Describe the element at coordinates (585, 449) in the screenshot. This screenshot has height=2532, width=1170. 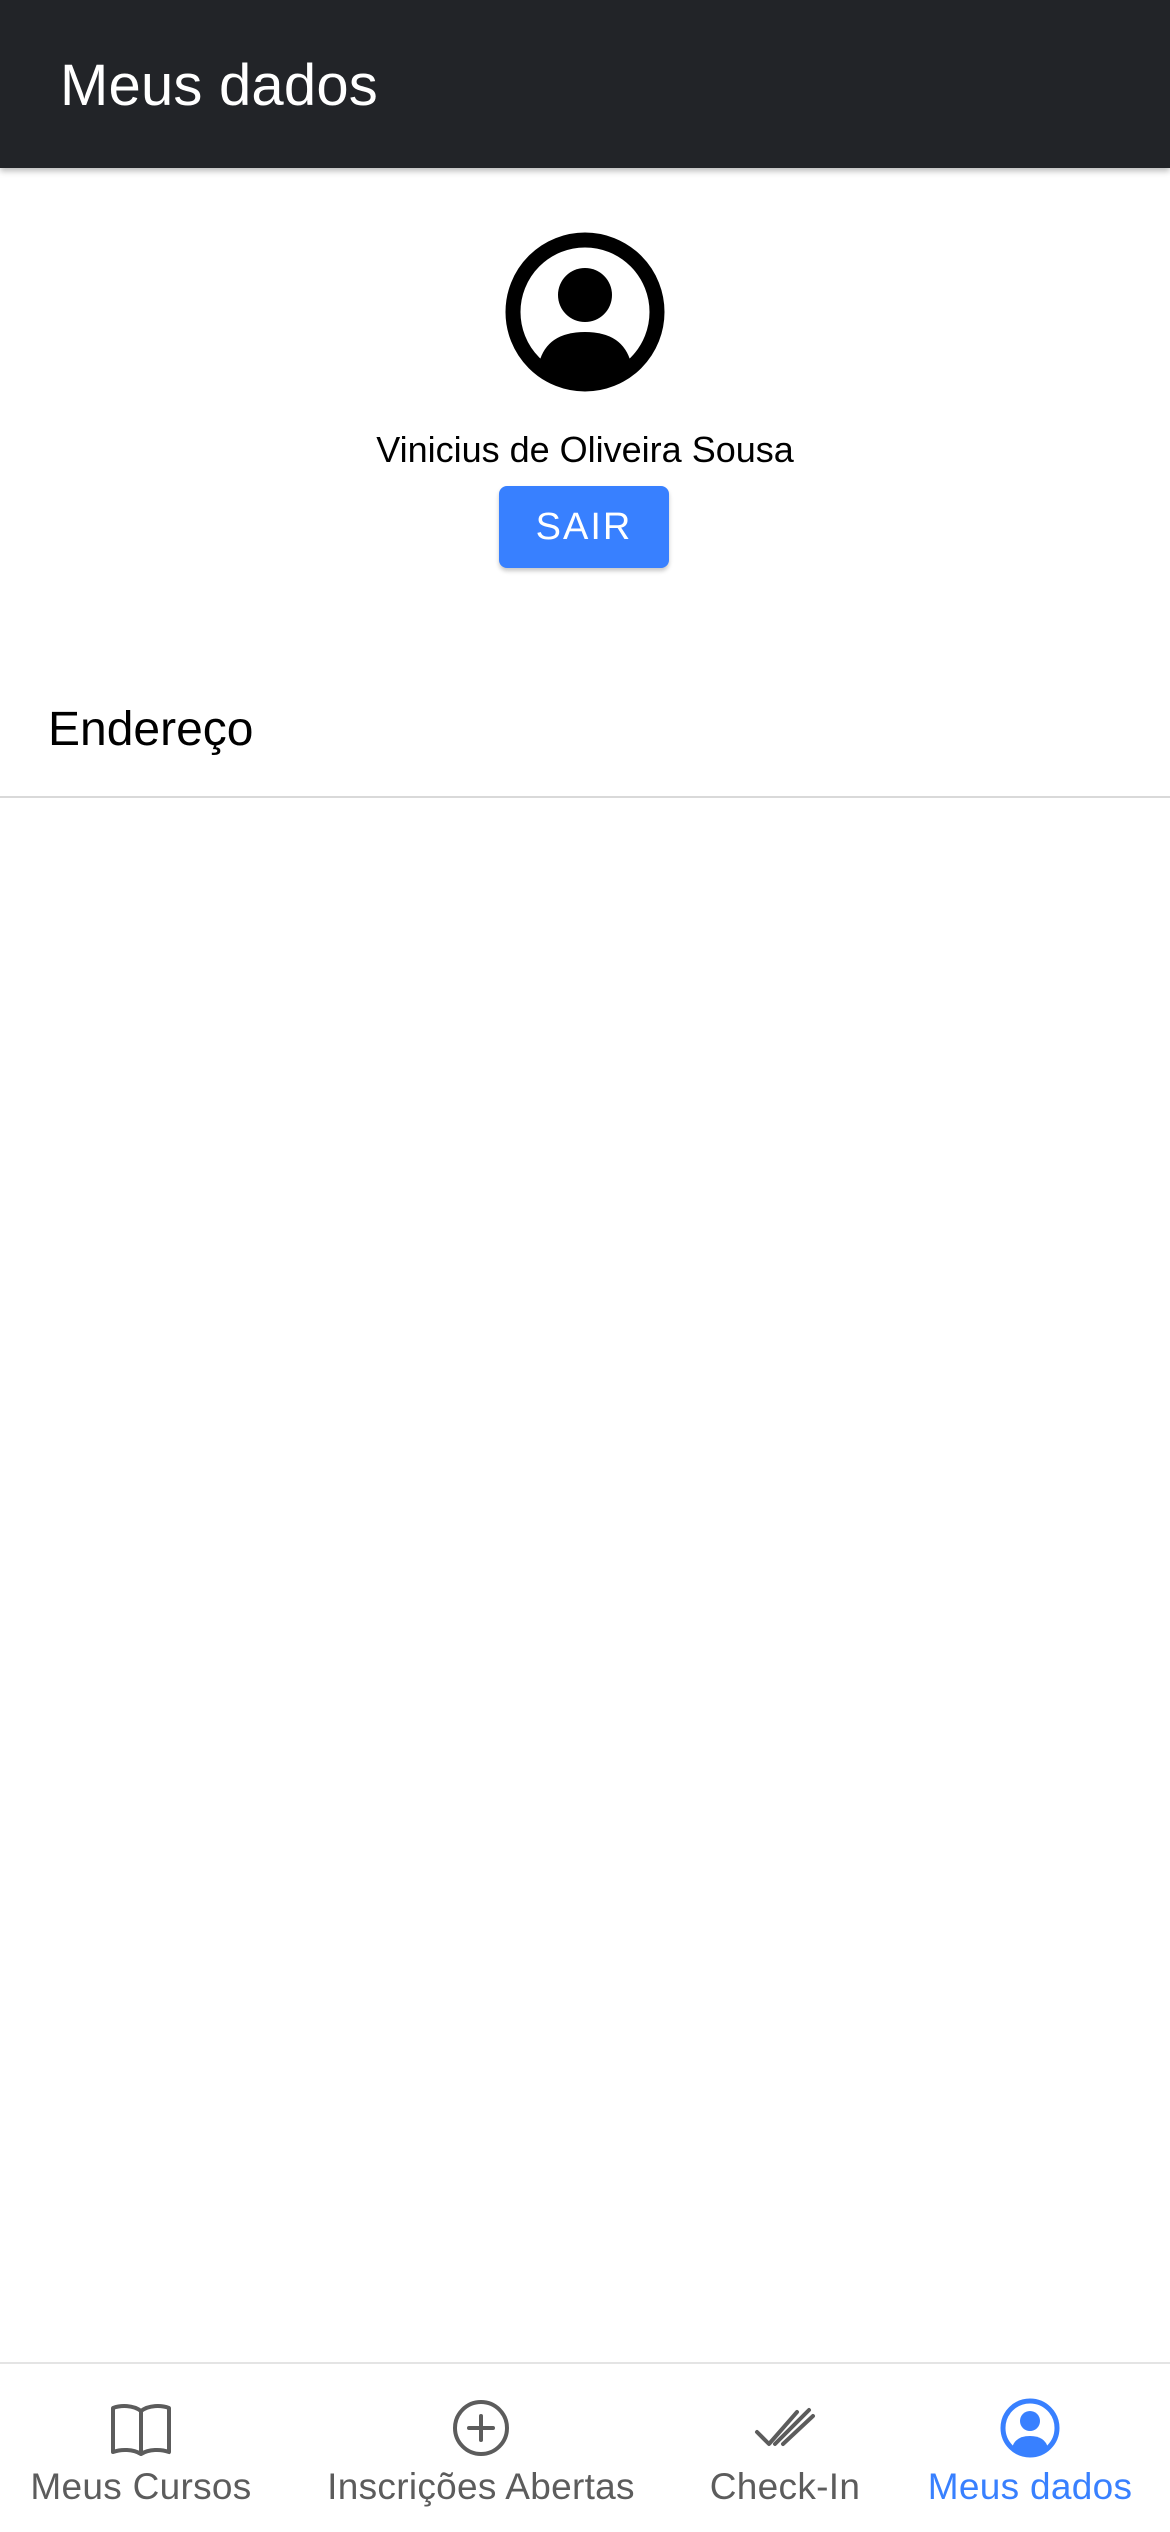
I see `user-name: Vinicius de Oliveira Sousa` at that location.